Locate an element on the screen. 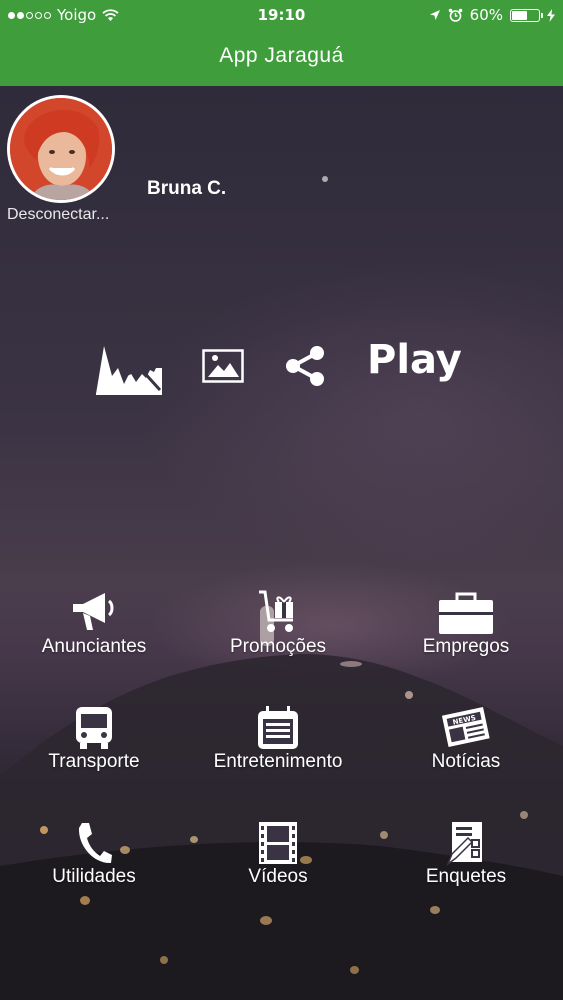  share-icon is located at coordinates (305, 366).